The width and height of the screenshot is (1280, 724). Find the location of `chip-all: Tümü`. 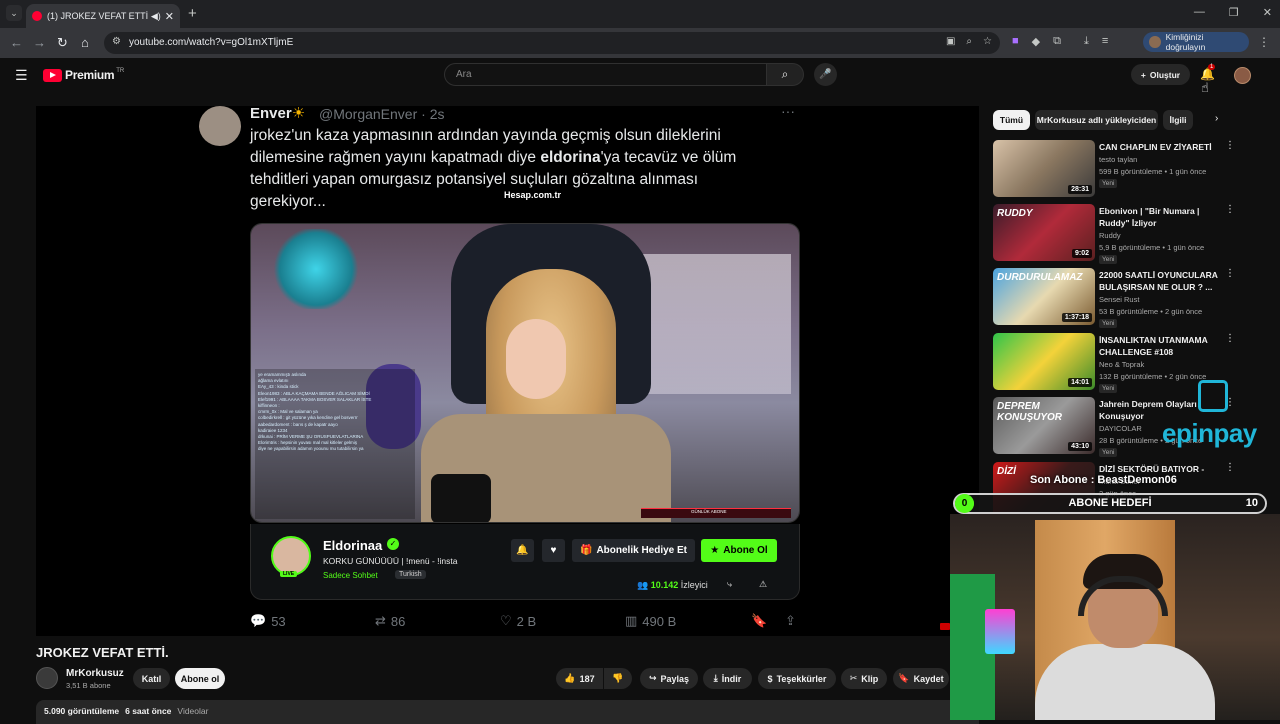

chip-all: Tümü is located at coordinates (1011, 120).